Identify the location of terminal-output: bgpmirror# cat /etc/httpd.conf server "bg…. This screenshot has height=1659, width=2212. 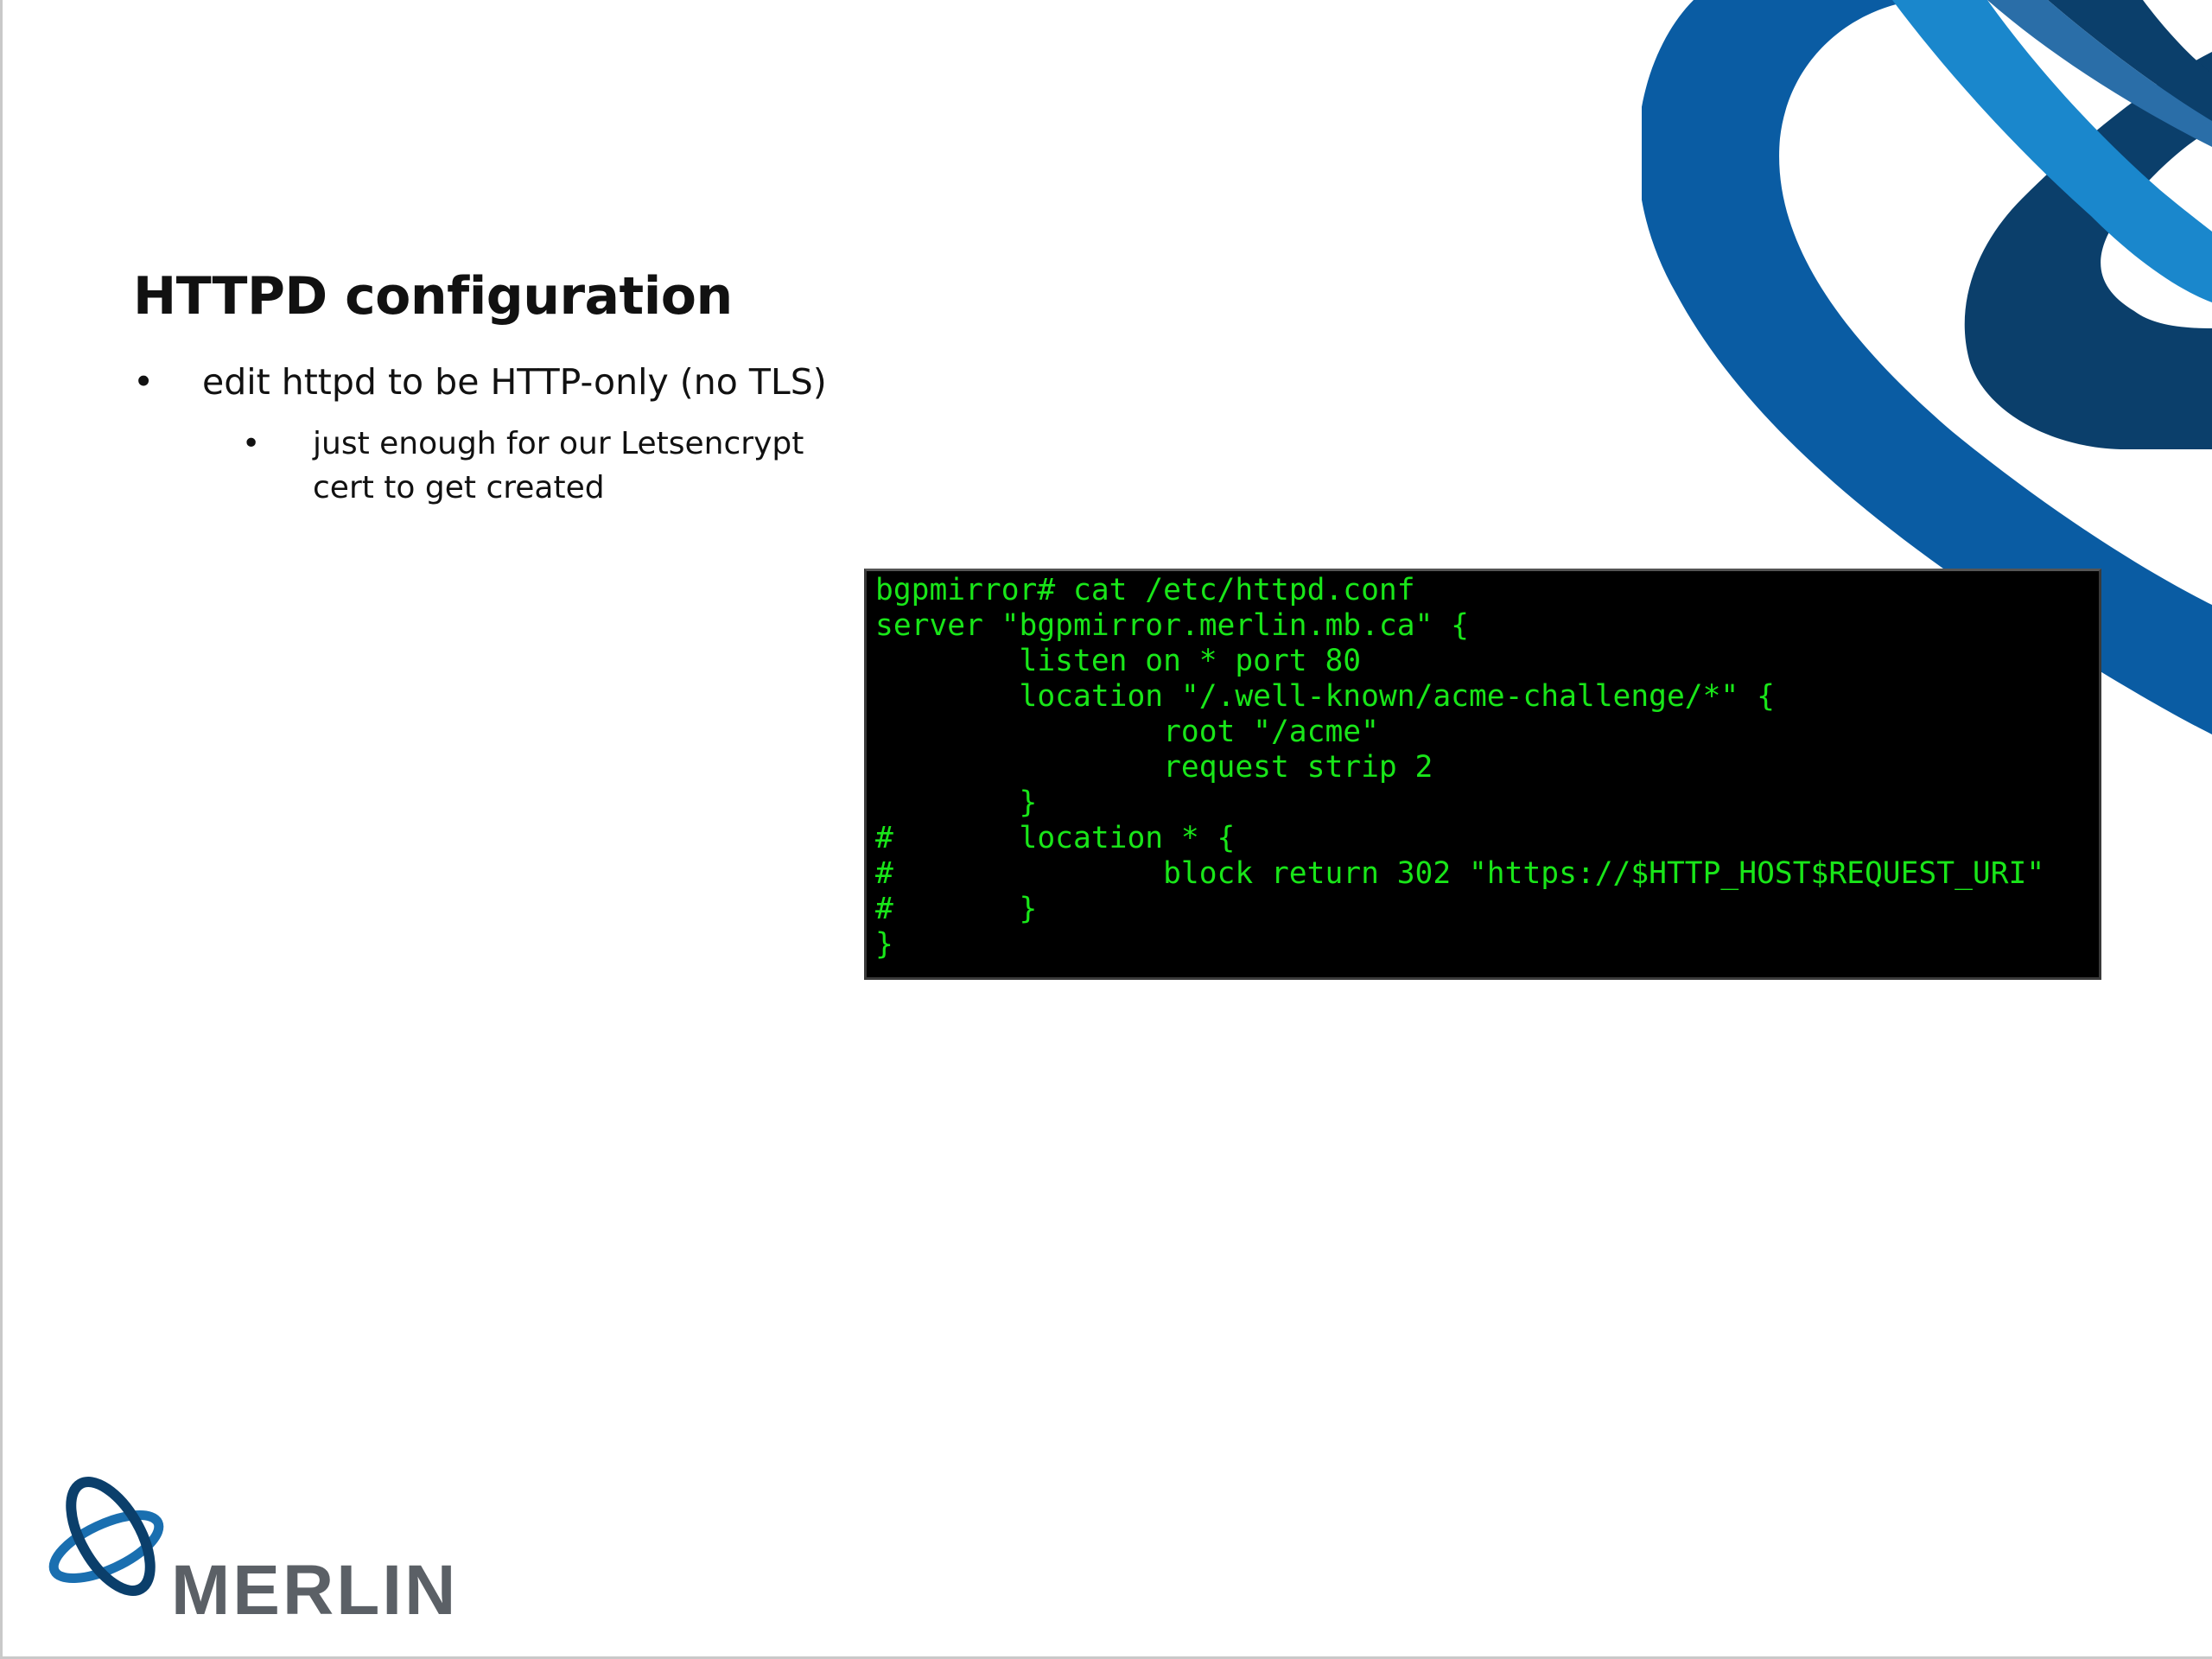
(1483, 767).